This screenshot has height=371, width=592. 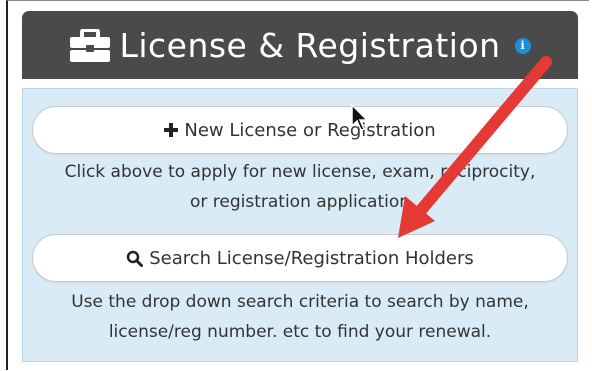 What do you see at coordinates (310, 45) in the screenshot?
I see `panel-title: License & Registration` at bounding box center [310, 45].